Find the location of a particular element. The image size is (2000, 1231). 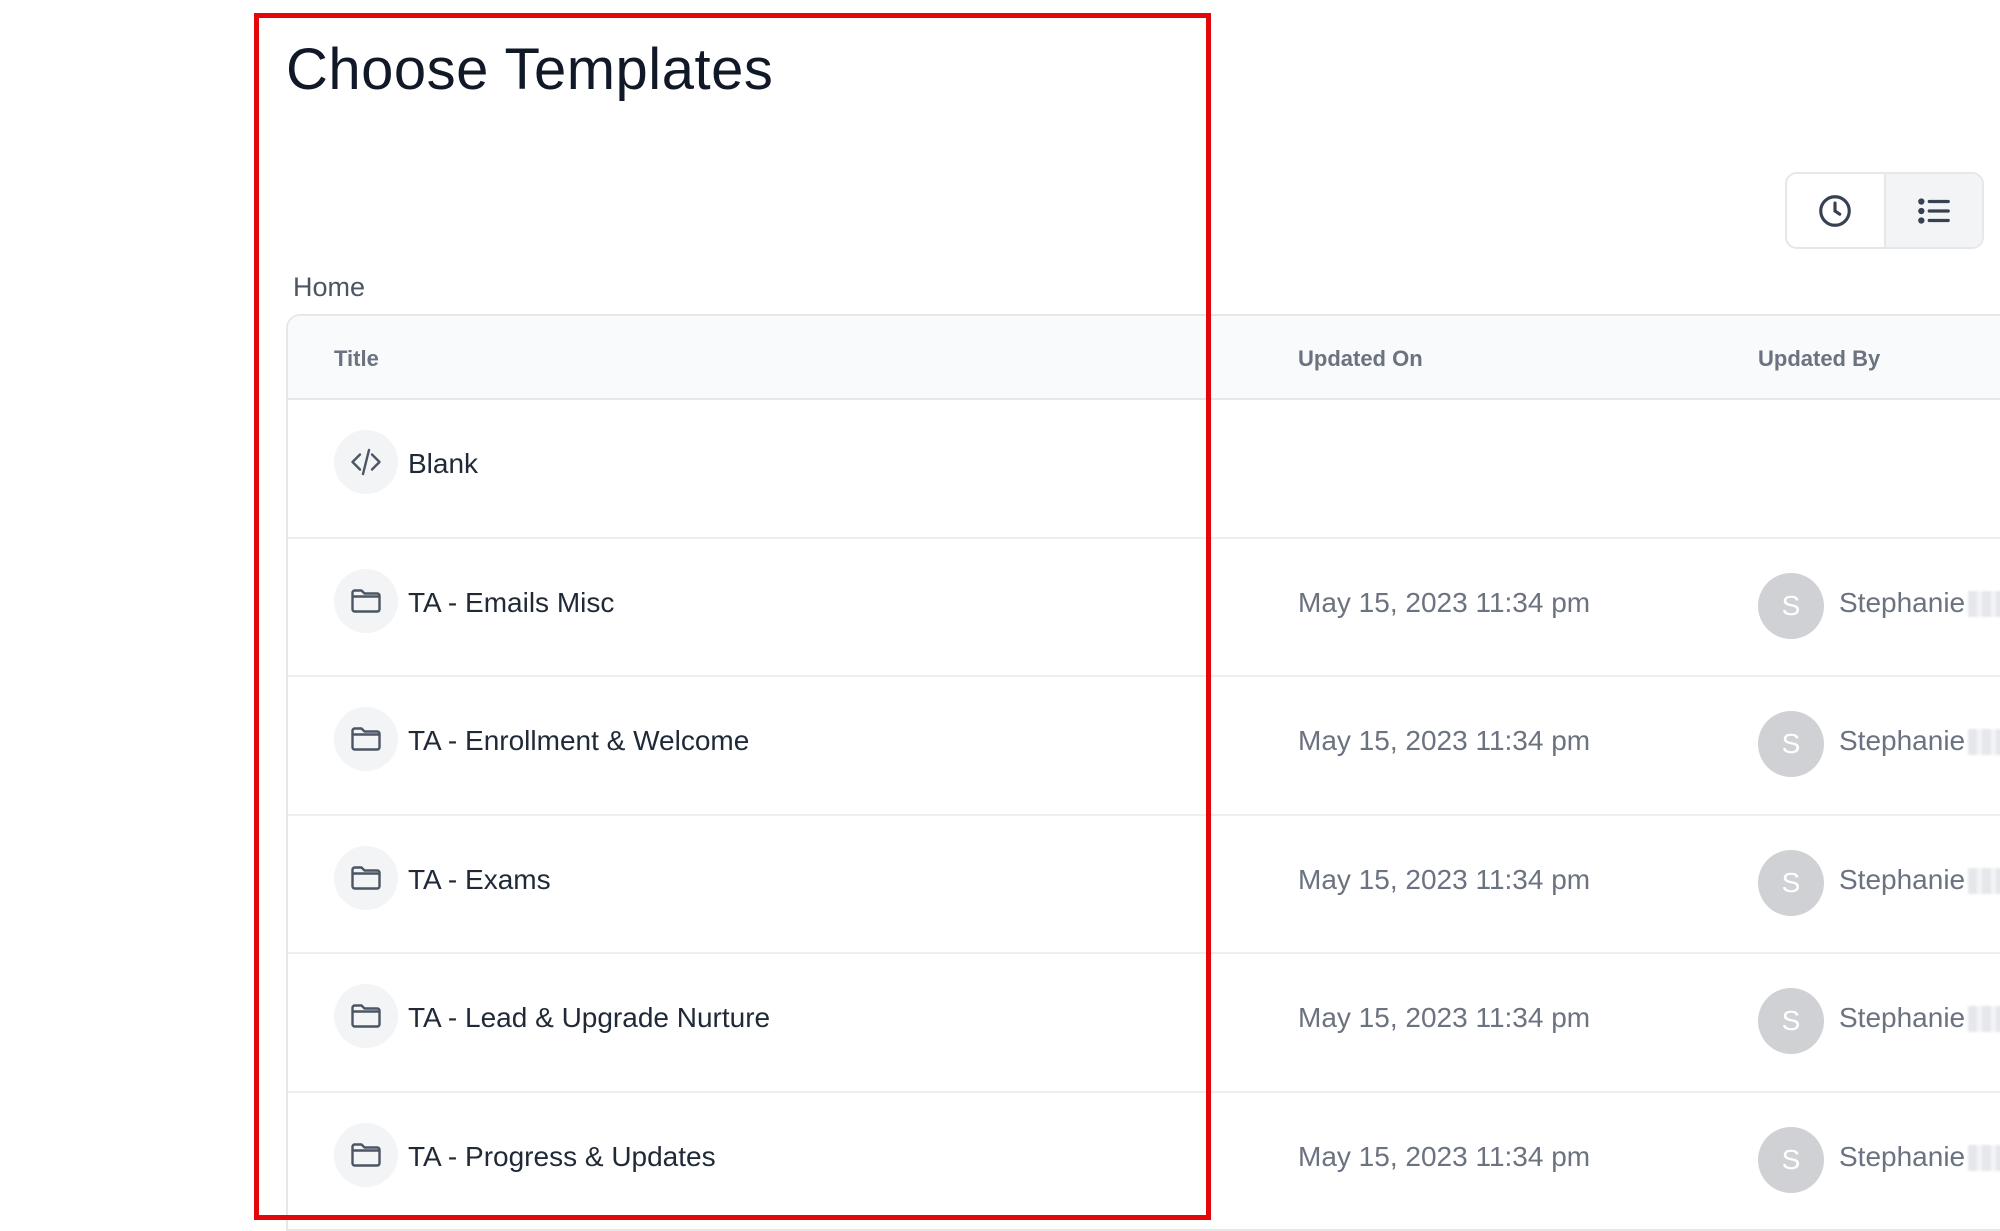

row-title: TA - Lead & Upgrade Nurture is located at coordinates (589, 1018).